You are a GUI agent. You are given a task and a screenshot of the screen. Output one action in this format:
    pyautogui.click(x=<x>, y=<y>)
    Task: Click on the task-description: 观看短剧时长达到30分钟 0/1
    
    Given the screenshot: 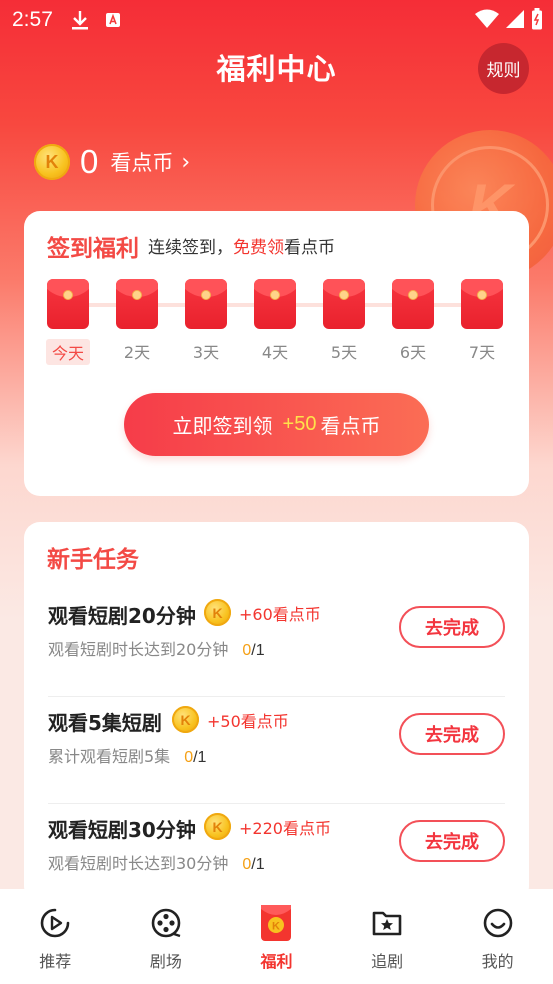 What is the action you would take?
    pyautogui.click(x=156, y=862)
    